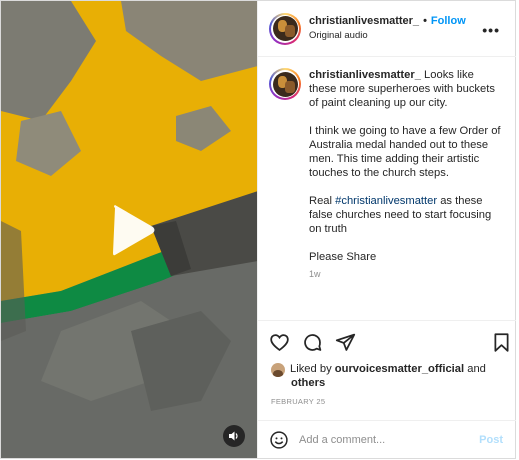 The width and height of the screenshot is (519, 460). I want to click on post-date: FEBRUARY 25, so click(298, 401).